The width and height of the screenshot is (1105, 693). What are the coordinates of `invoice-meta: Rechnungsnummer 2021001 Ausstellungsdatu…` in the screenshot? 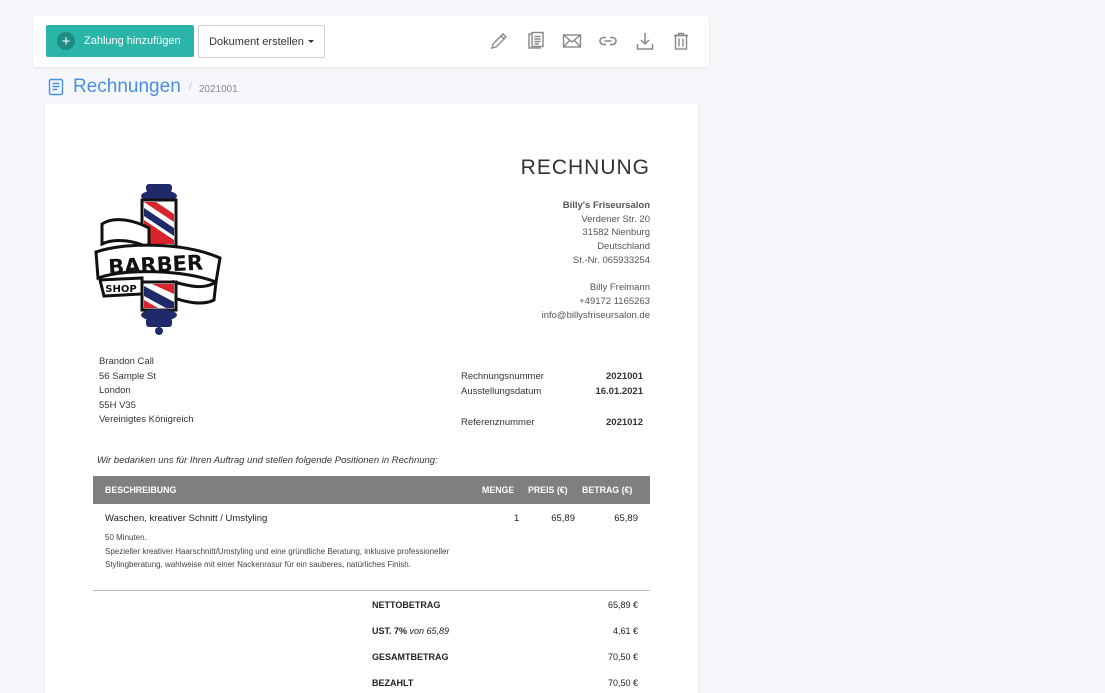 It's located at (552, 401).